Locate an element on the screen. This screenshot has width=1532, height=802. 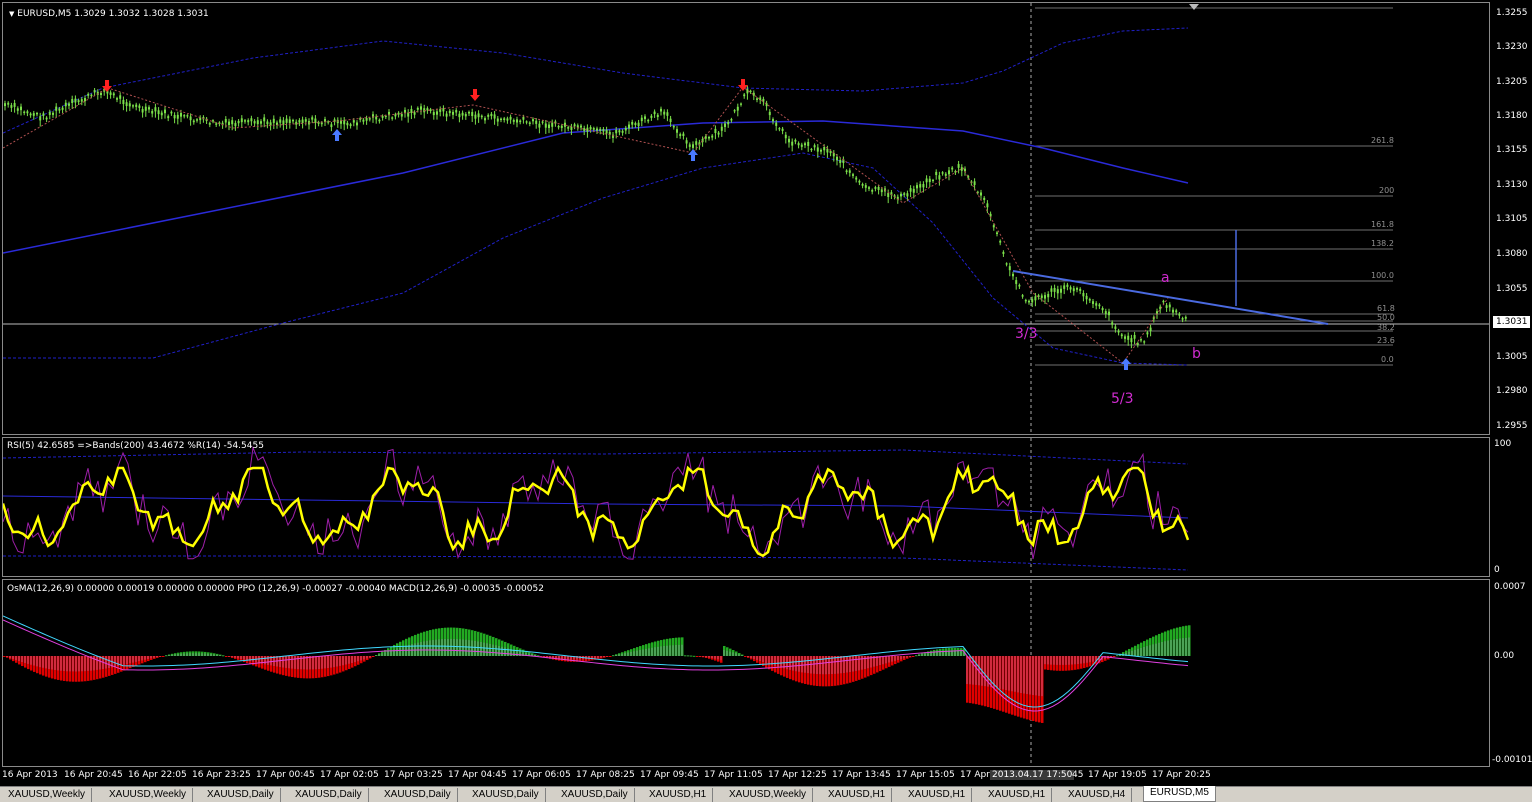
triangle-down-icon: ▼ is located at coordinates (11, 14).